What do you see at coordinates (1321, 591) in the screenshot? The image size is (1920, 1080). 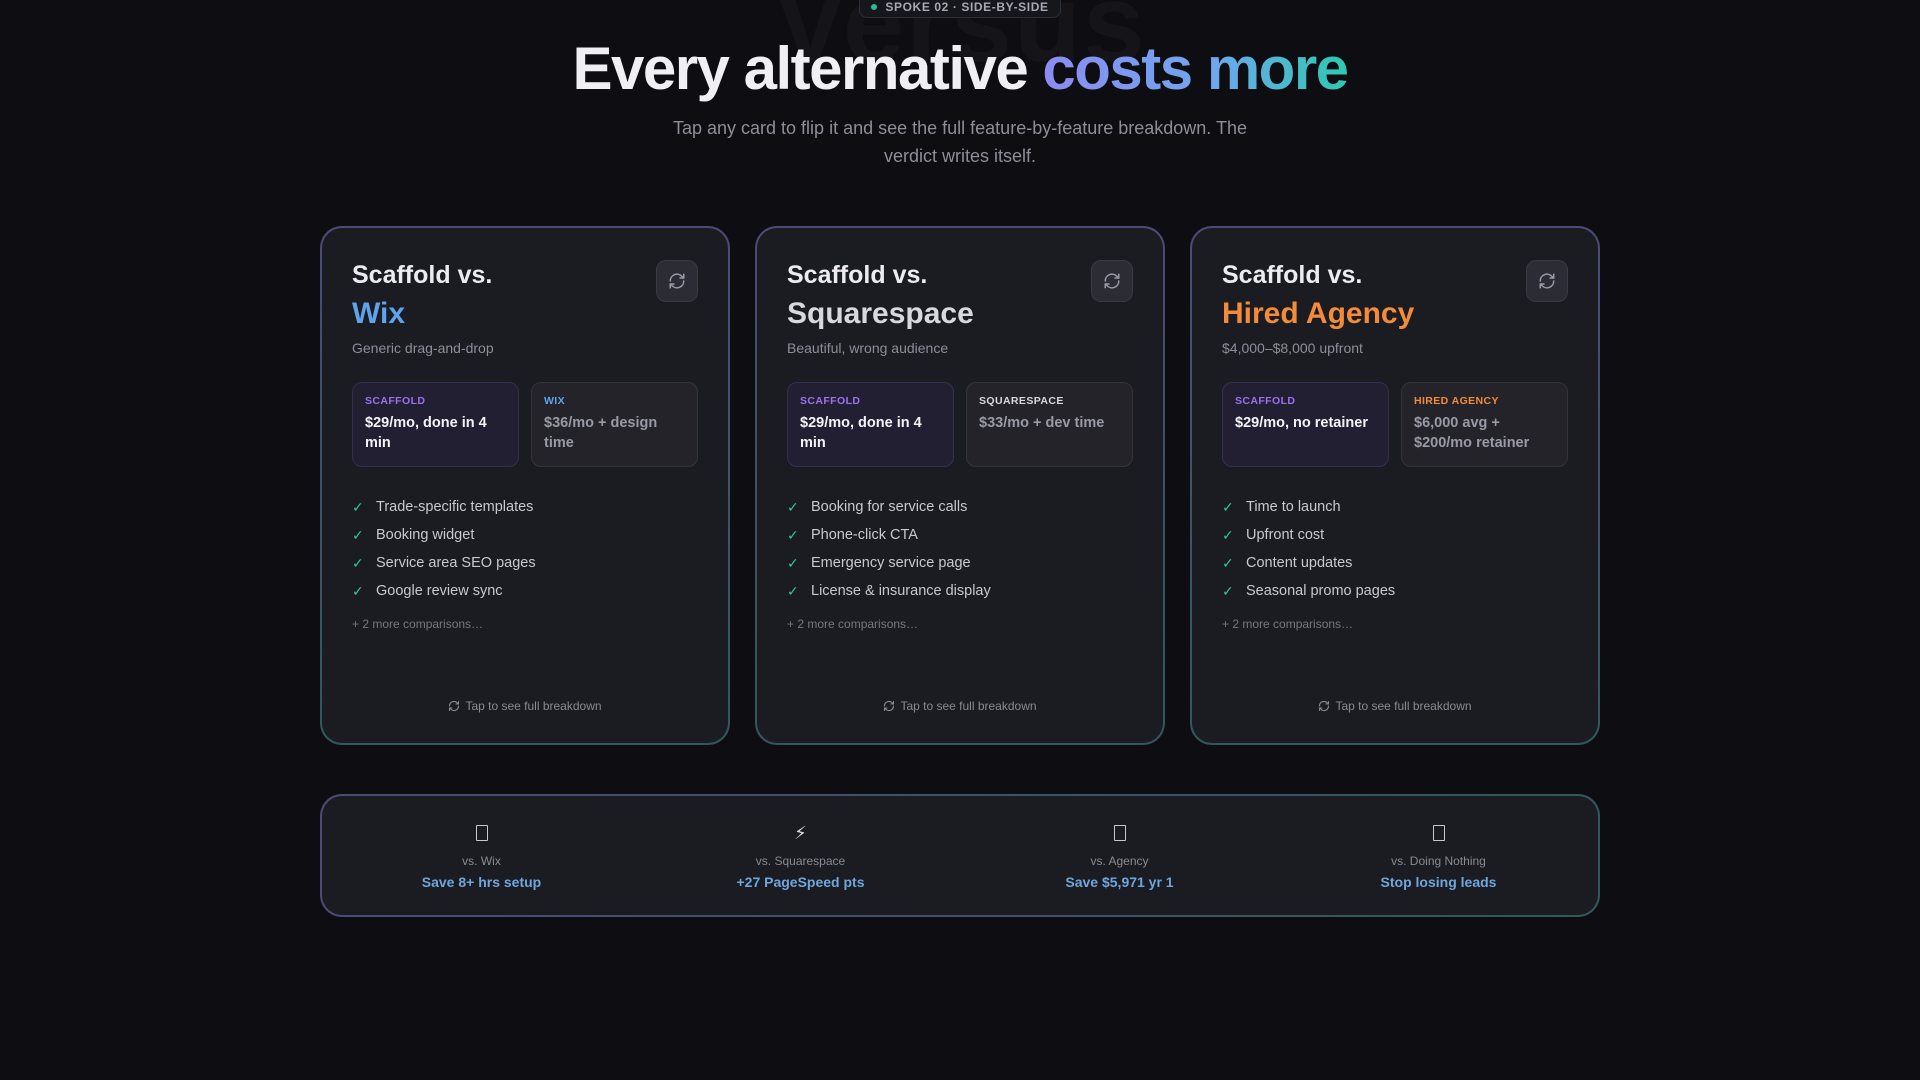 I see `feature-text: Seasonal promo pages` at bounding box center [1321, 591].